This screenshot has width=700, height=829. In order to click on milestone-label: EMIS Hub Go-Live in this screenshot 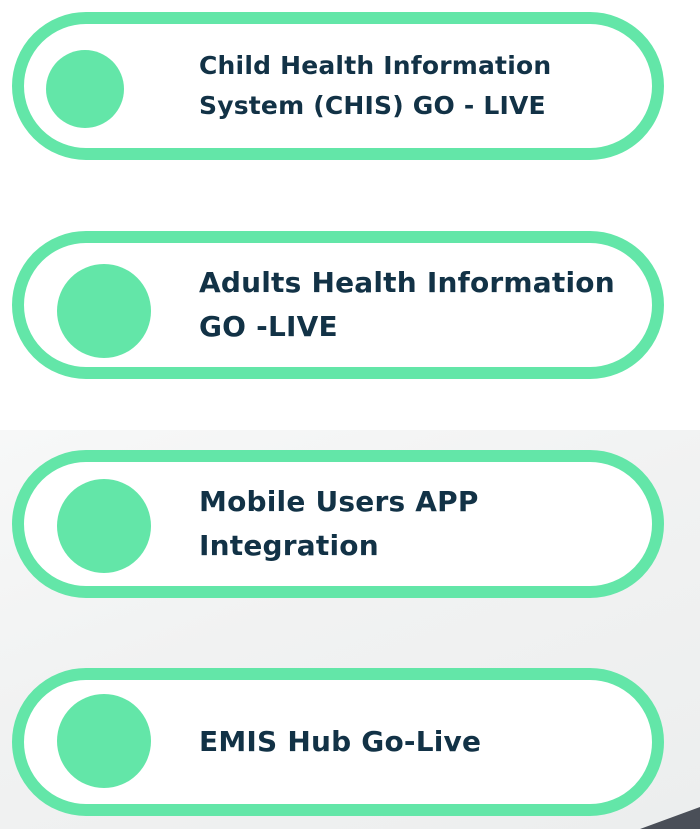, I will do `click(340, 741)`.